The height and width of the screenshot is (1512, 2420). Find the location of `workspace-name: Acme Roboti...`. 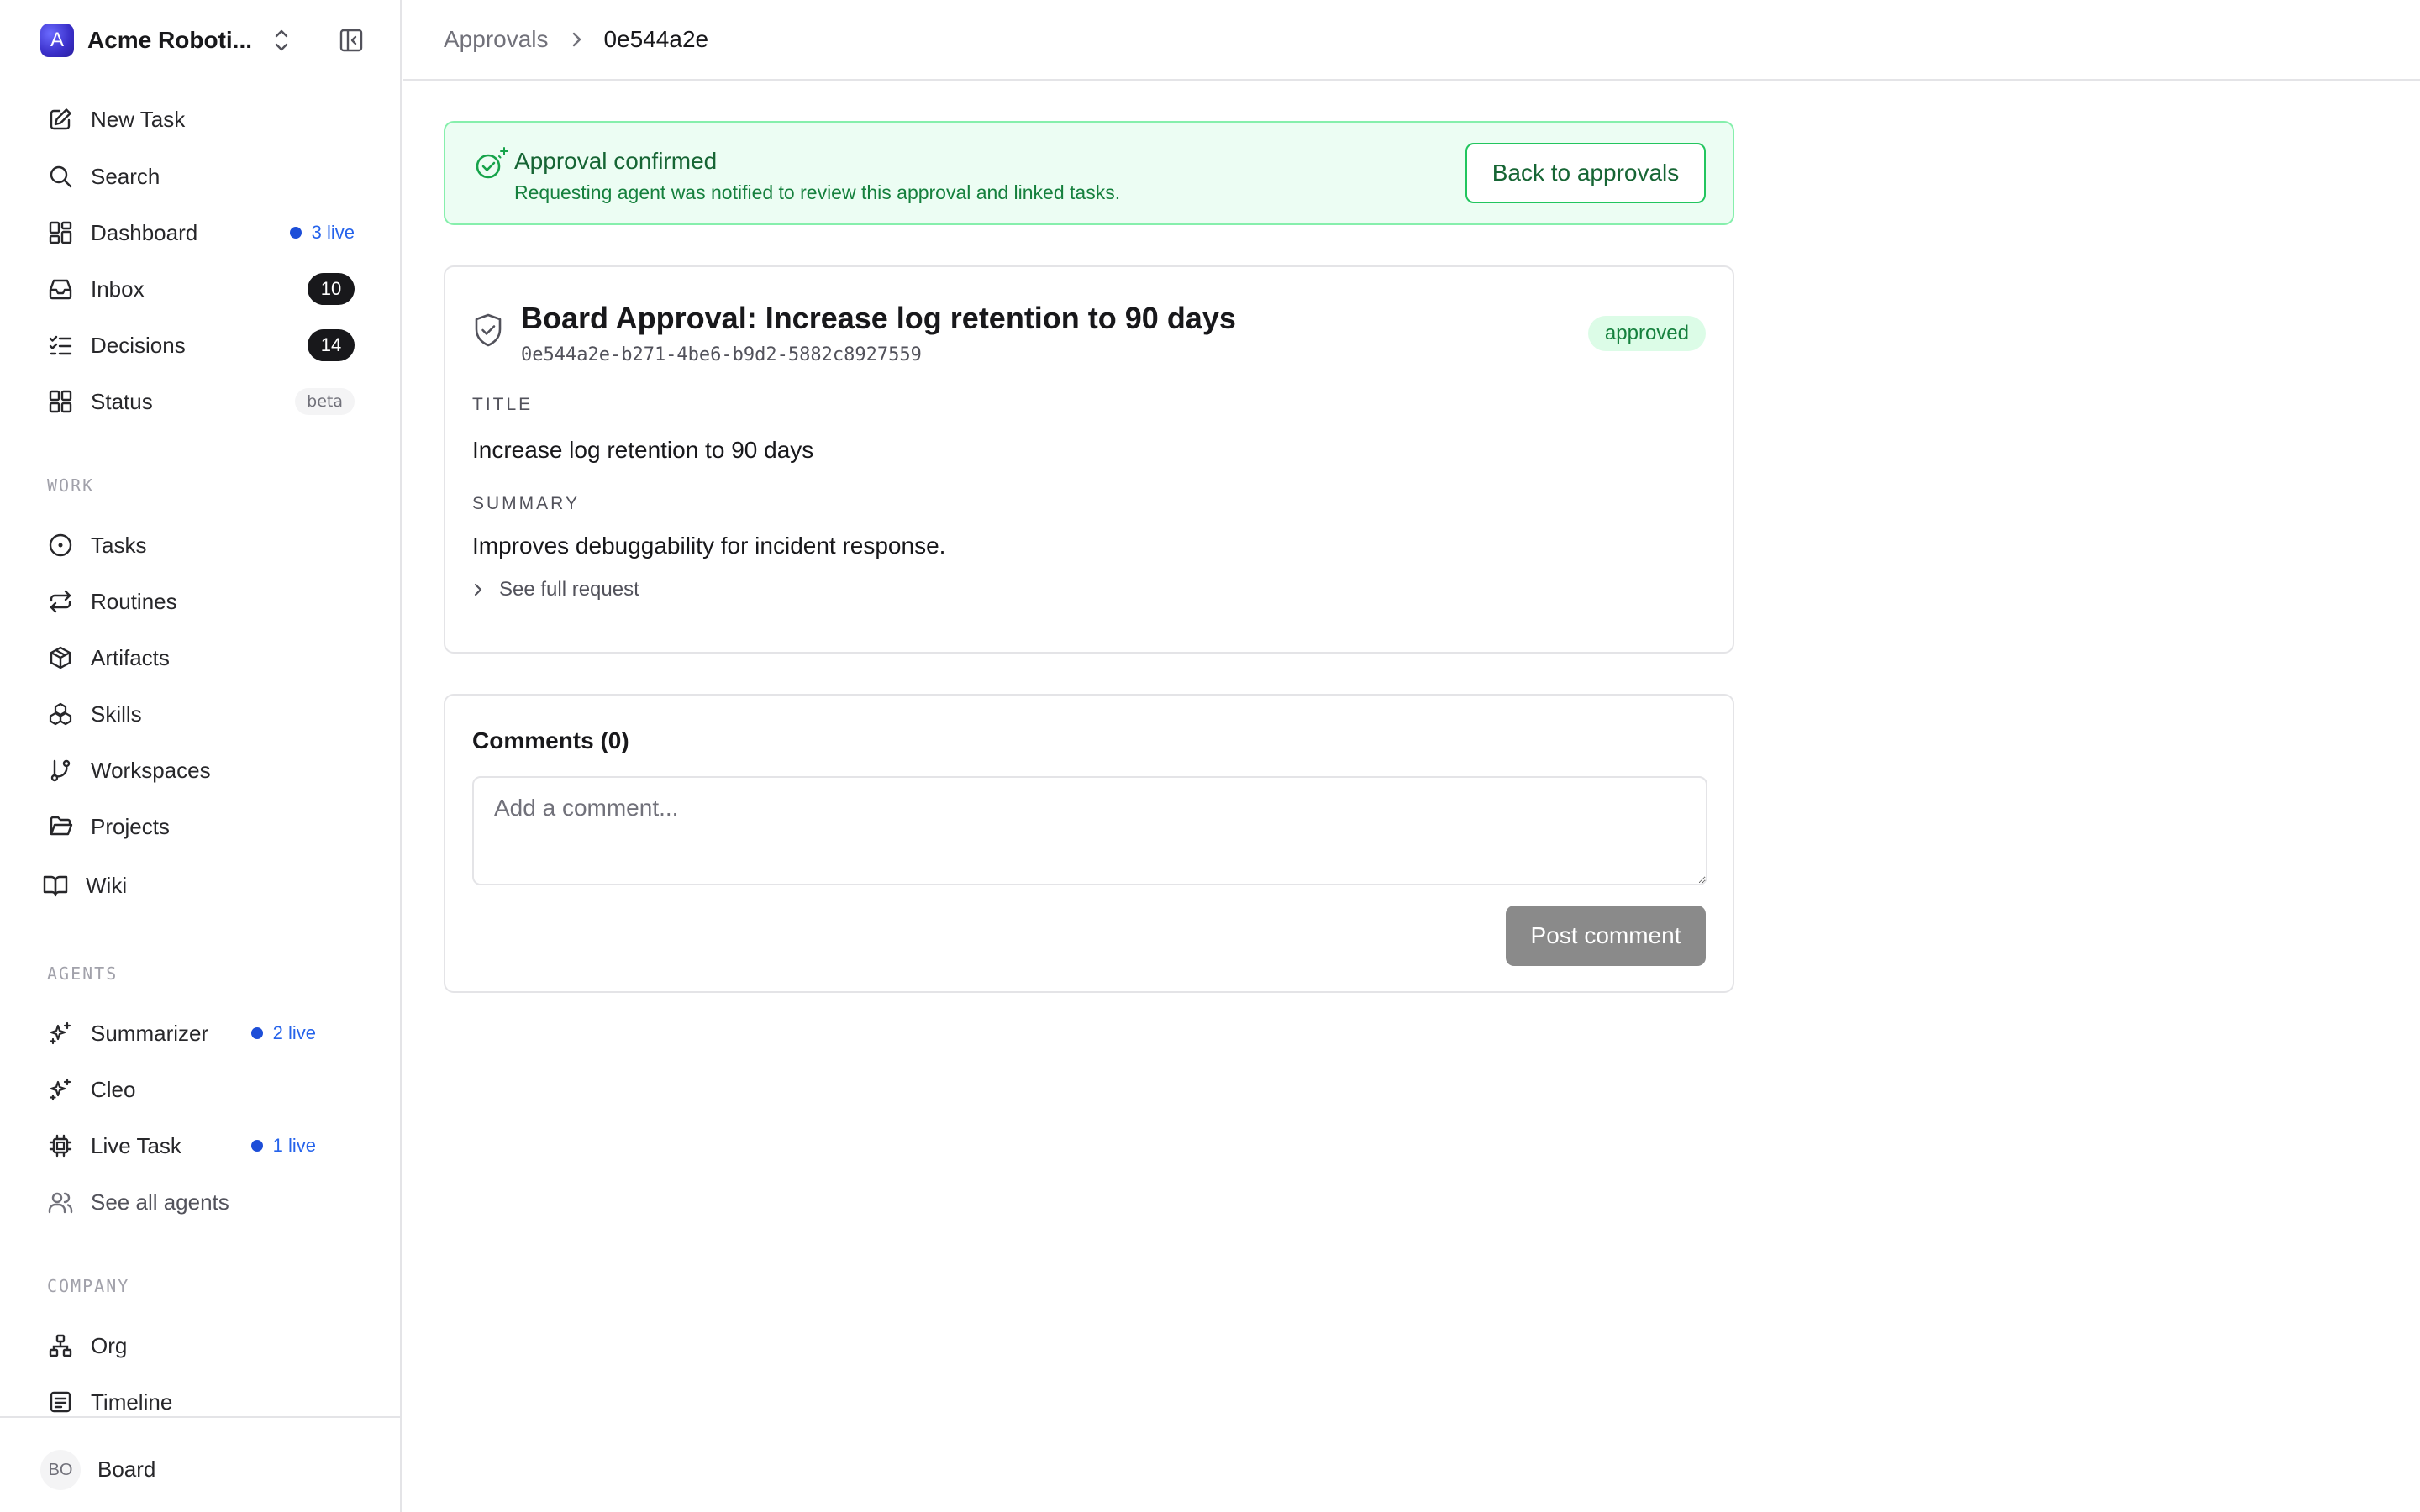

workspace-name: Acme Roboti... is located at coordinates (170, 40).